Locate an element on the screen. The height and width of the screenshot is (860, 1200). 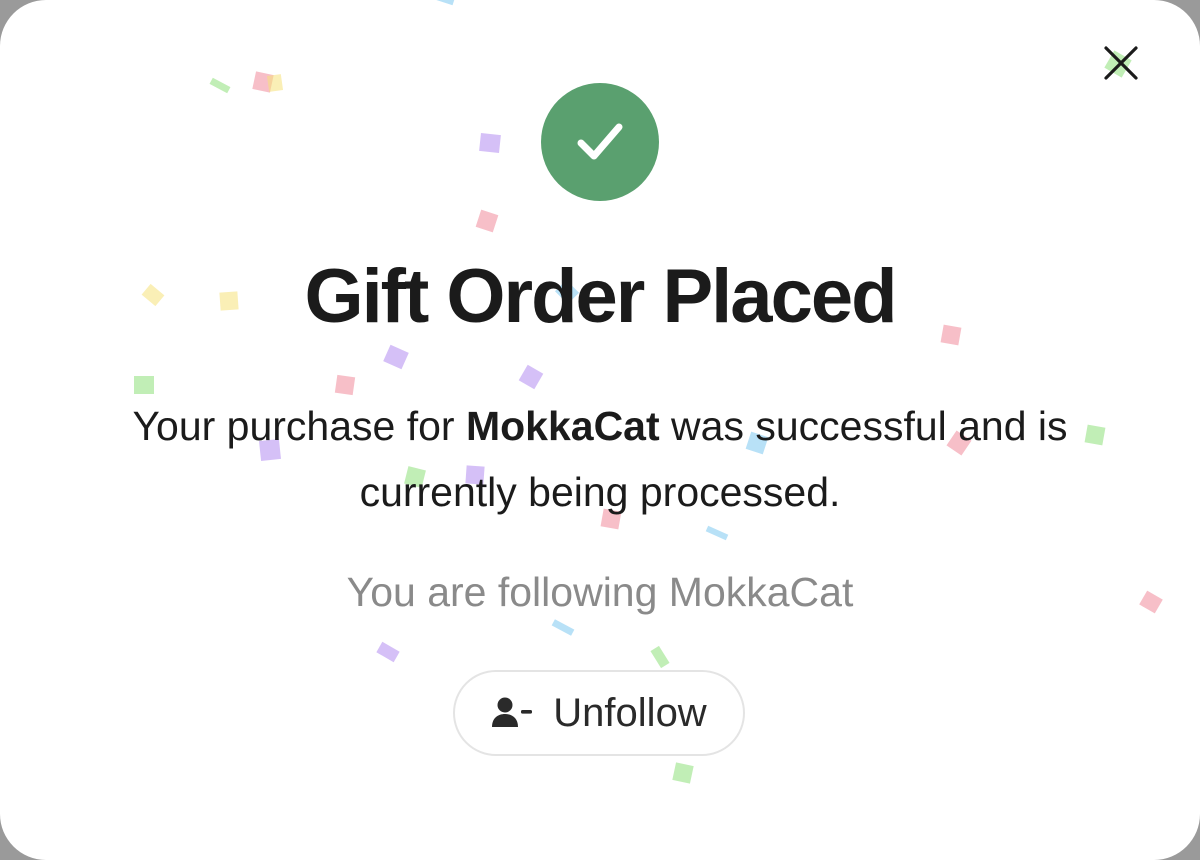
message-prefix: Your purchase for is located at coordinates (299, 426).